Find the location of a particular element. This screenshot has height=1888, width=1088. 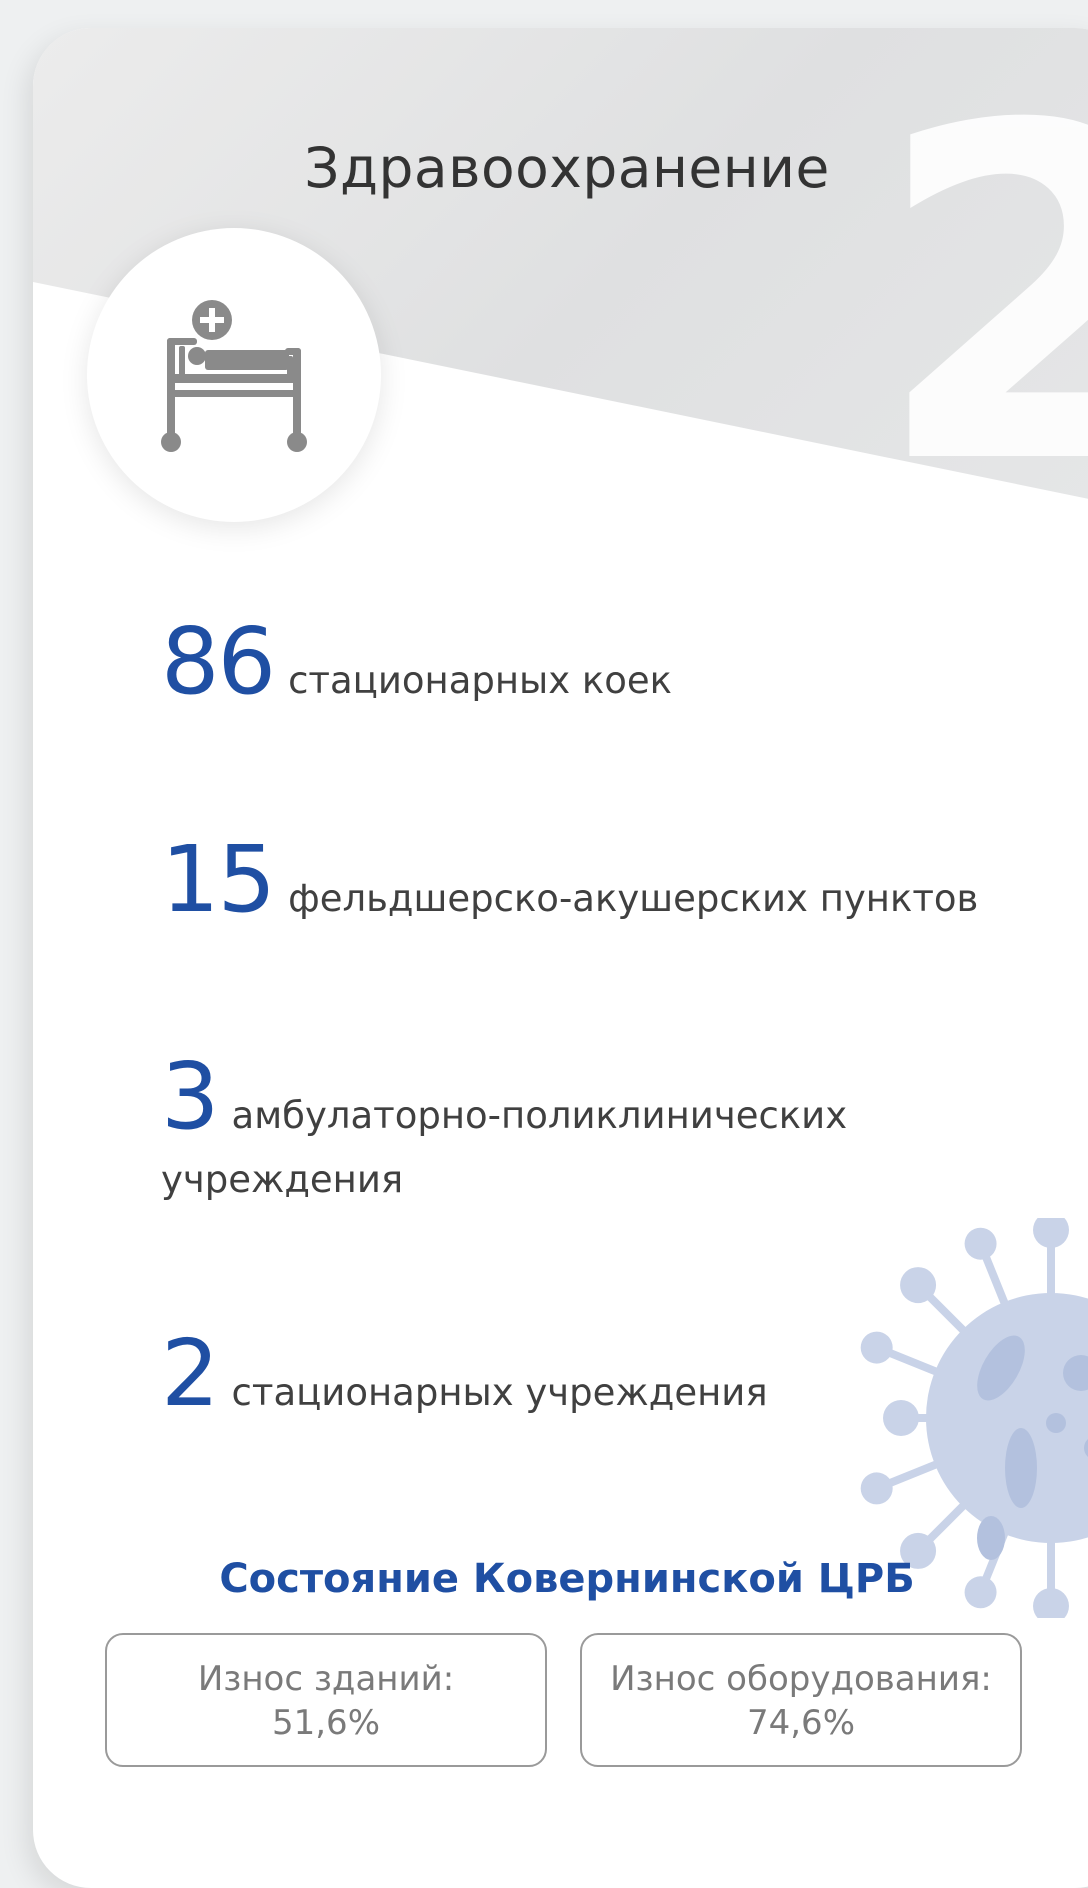

stat-value: 15 is located at coordinates (218, 879).